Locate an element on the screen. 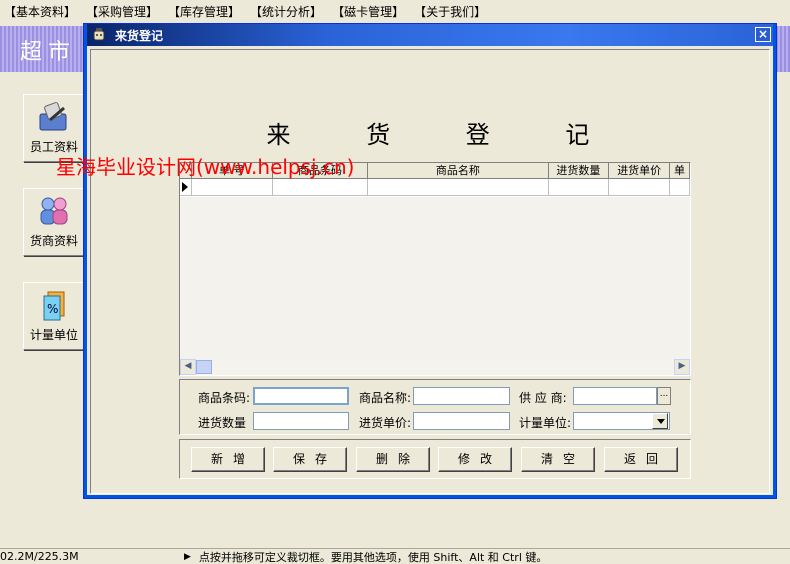 The width and height of the screenshot is (790, 564). window-title: 来货登记 is located at coordinates (139, 35).